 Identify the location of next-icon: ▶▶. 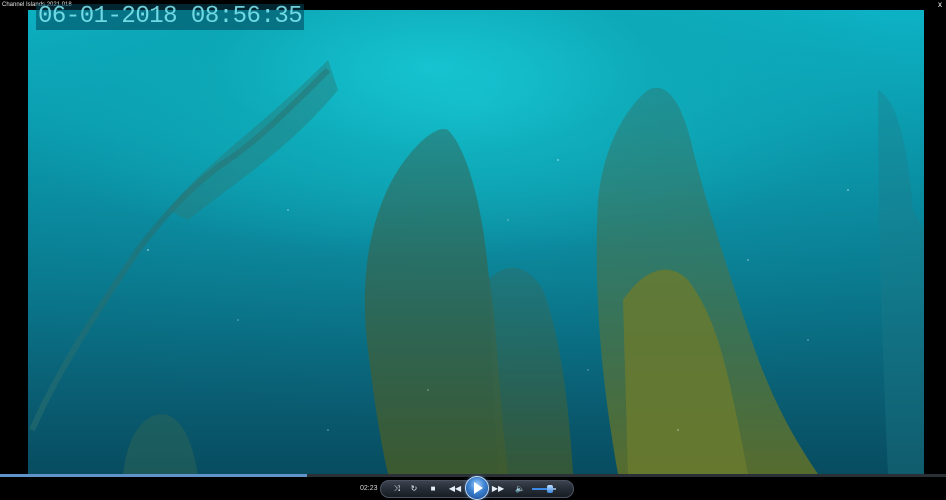
(498, 489).